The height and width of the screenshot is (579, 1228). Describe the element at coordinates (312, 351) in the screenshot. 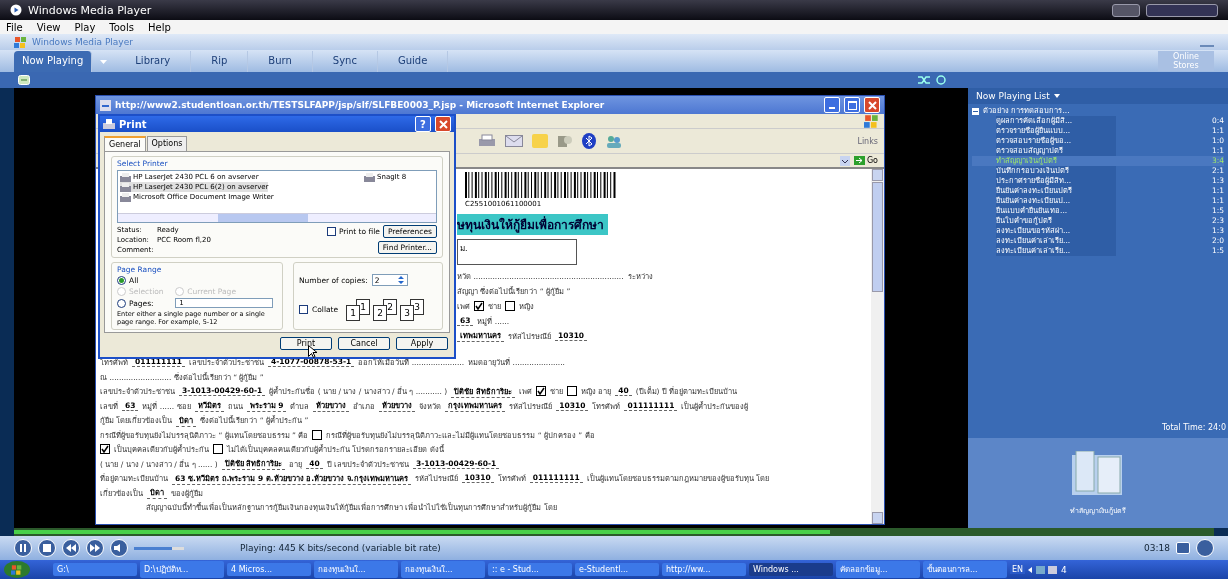

I see `mouse-cursor-icon` at that location.